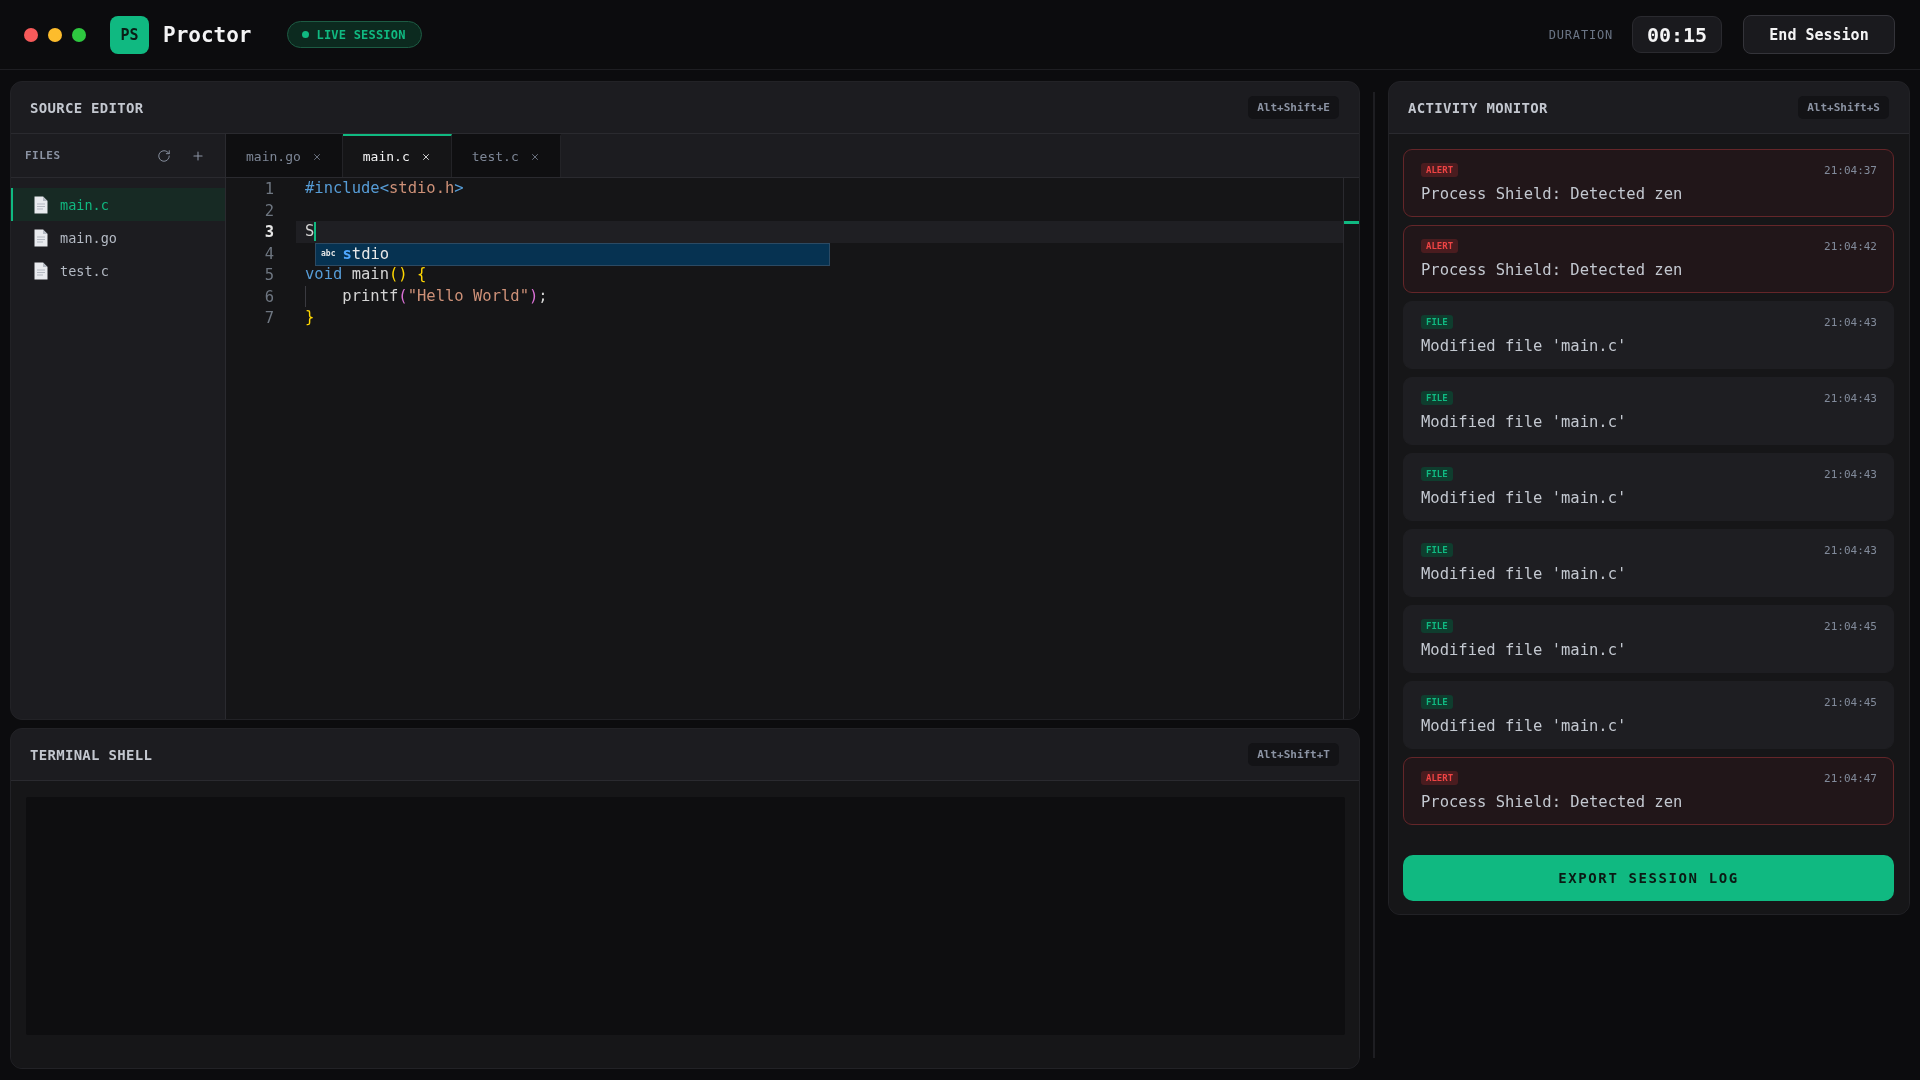 Image resolution: width=1920 pixels, height=1080 pixels. What do you see at coordinates (118, 237) in the screenshot?
I see `file-item: main.go` at bounding box center [118, 237].